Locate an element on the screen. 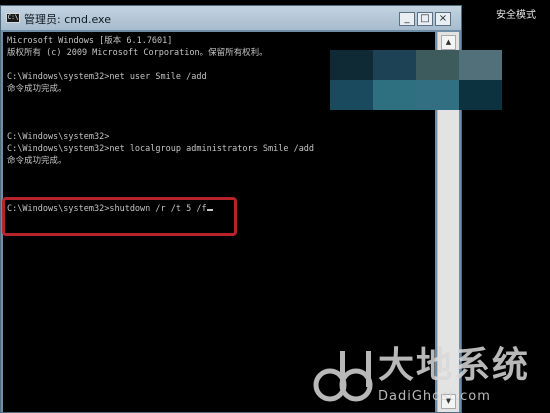 The width and height of the screenshot is (550, 413). watermark-logo-icon is located at coordinates (343, 376).